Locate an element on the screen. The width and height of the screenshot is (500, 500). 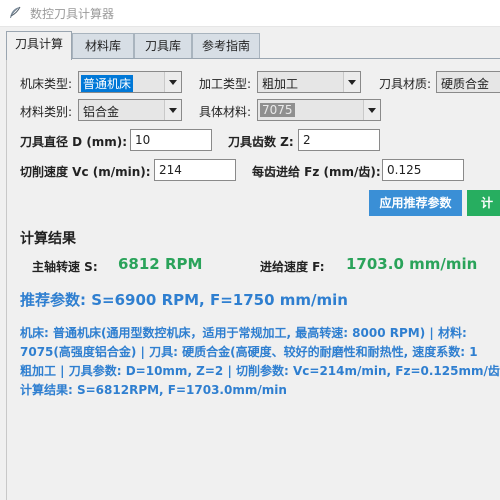
apply-recommended-button: 应用推荐参数 is located at coordinates (415, 203).